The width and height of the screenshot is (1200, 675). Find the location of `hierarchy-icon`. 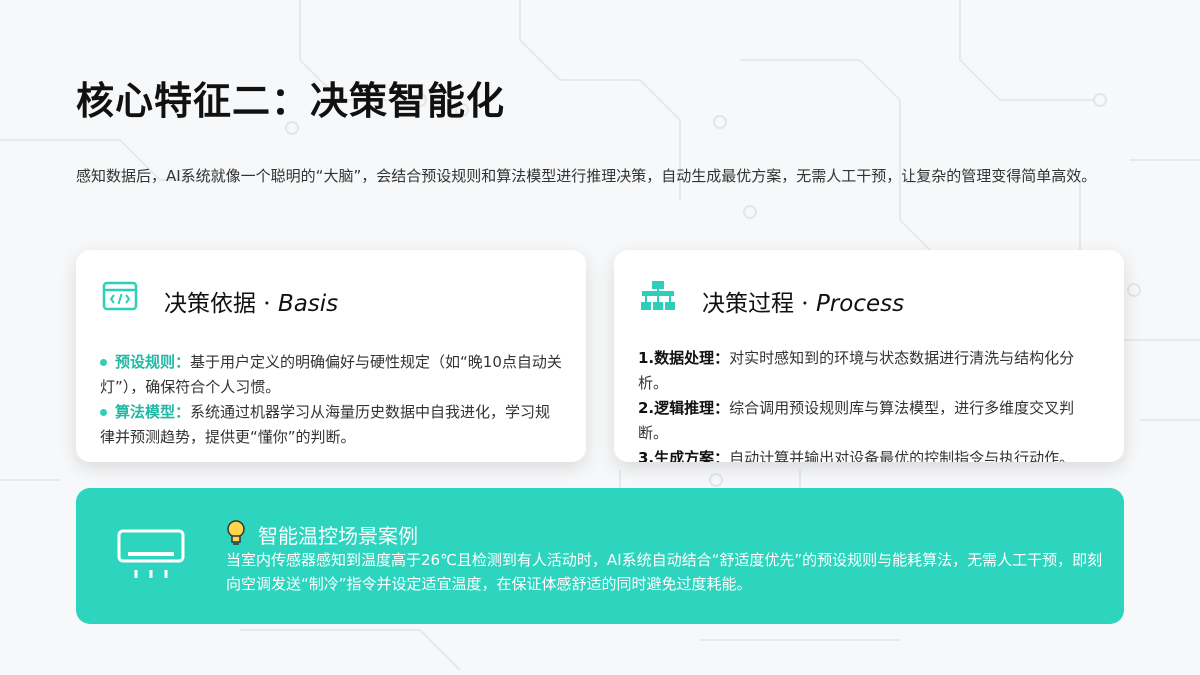

hierarchy-icon is located at coordinates (658, 295).